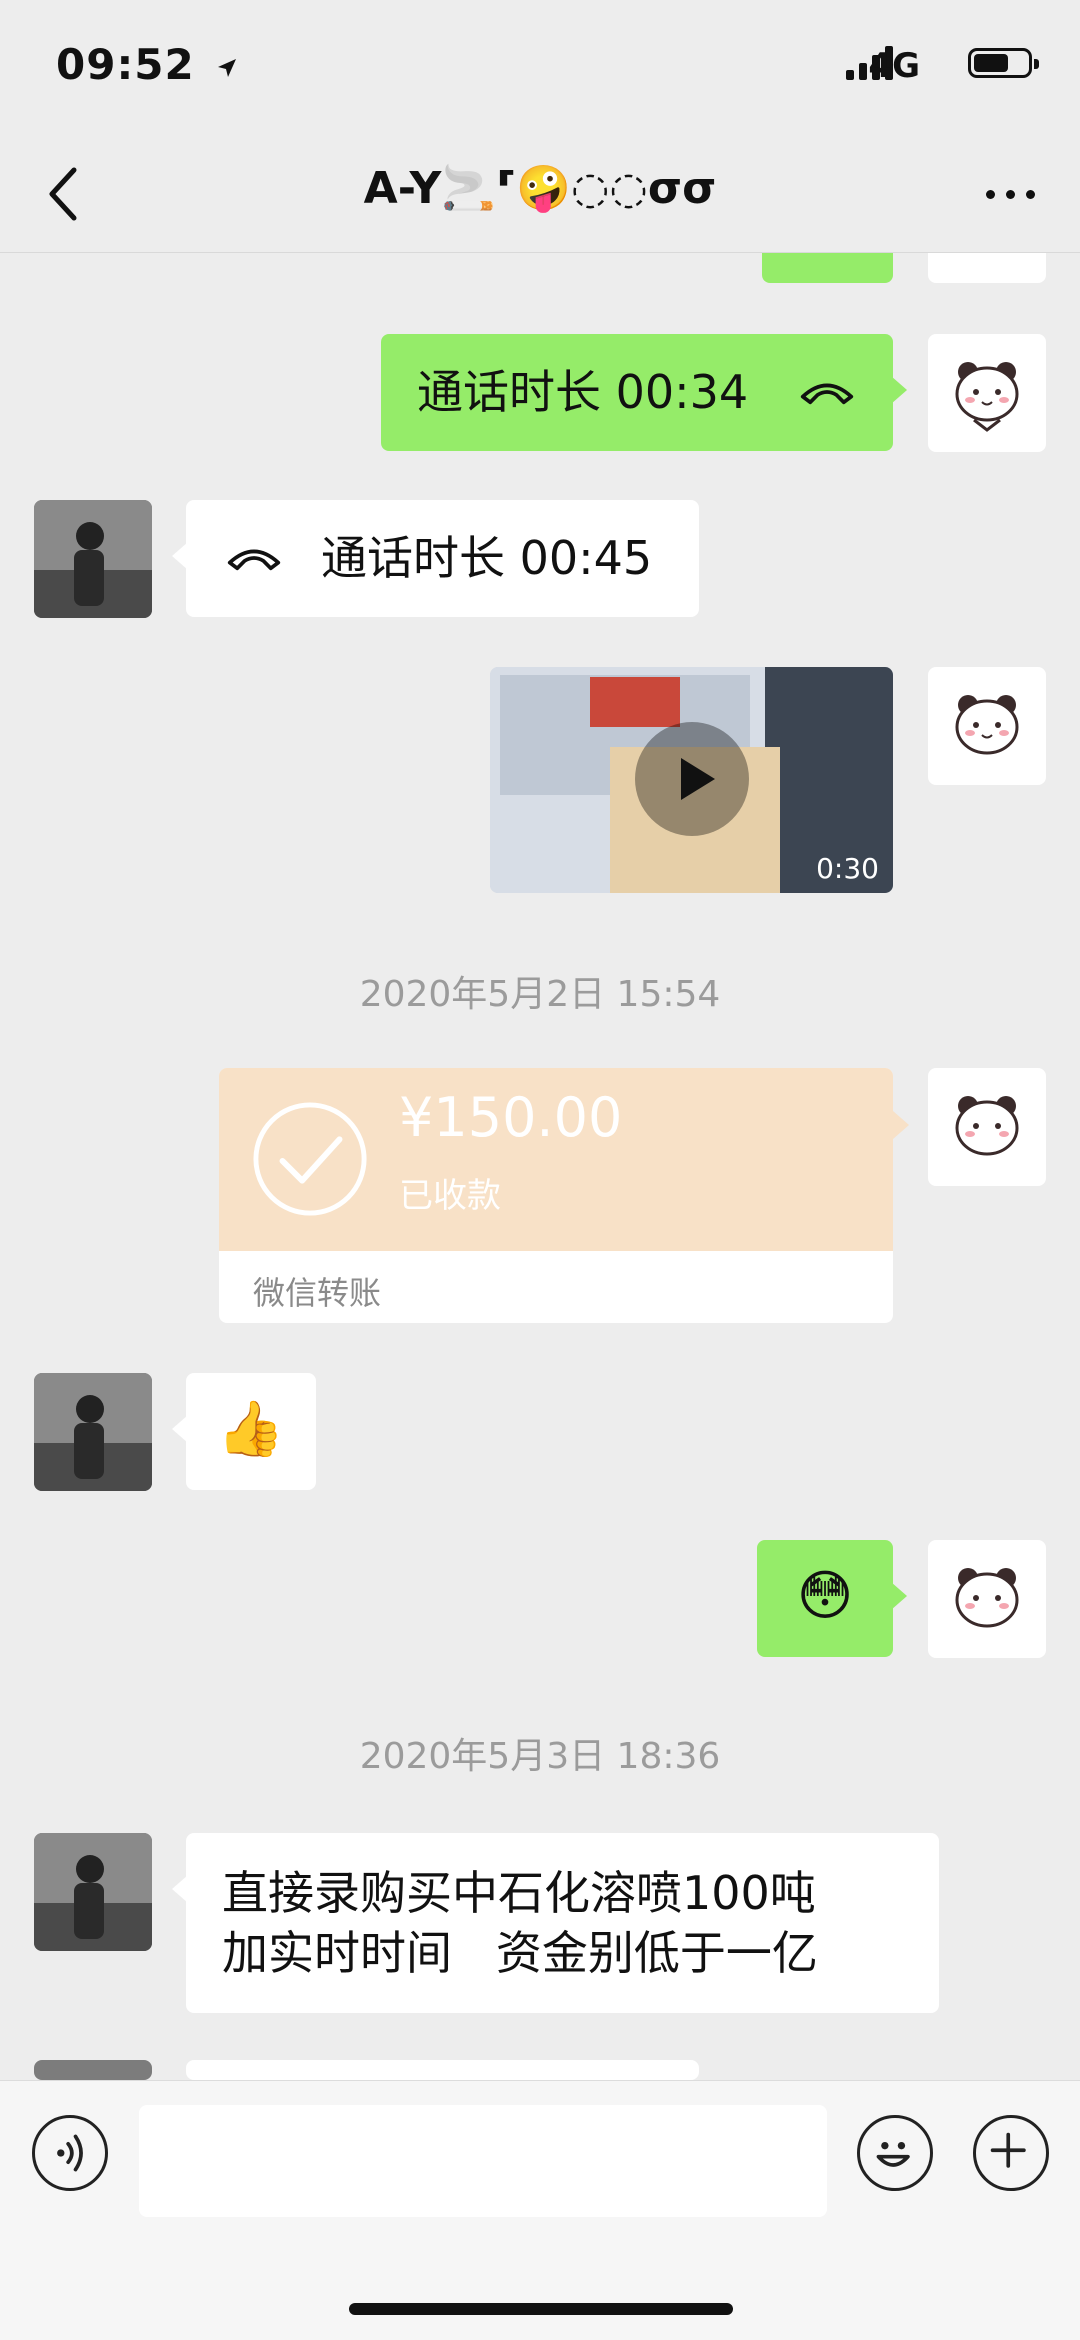  What do you see at coordinates (556, 1159) in the screenshot?
I see `transfer-card-top: ¥150.00 已收款` at bounding box center [556, 1159].